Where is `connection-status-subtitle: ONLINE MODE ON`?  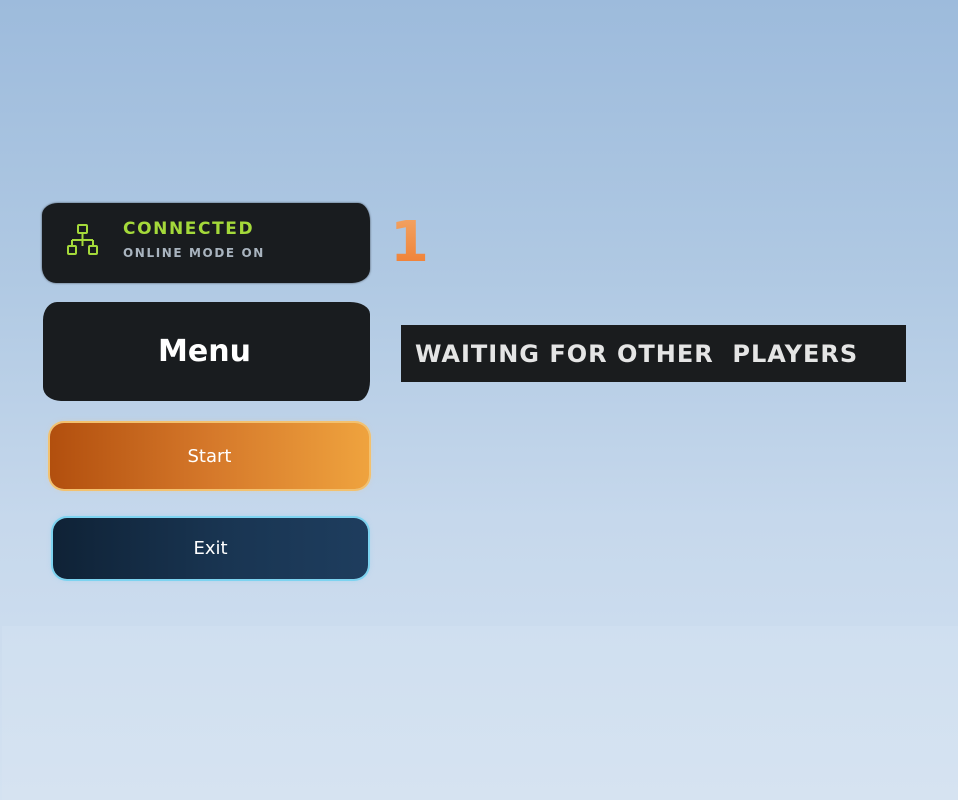 connection-status-subtitle: ONLINE MODE ON is located at coordinates (194, 253).